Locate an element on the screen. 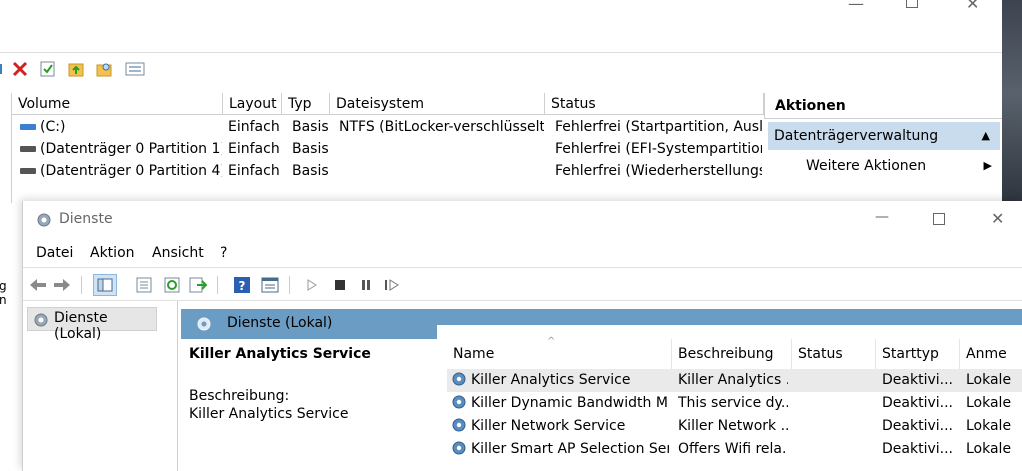 Image resolution: width=1022 pixels, height=471 pixels. menu-datei: Datei is located at coordinates (54, 253).